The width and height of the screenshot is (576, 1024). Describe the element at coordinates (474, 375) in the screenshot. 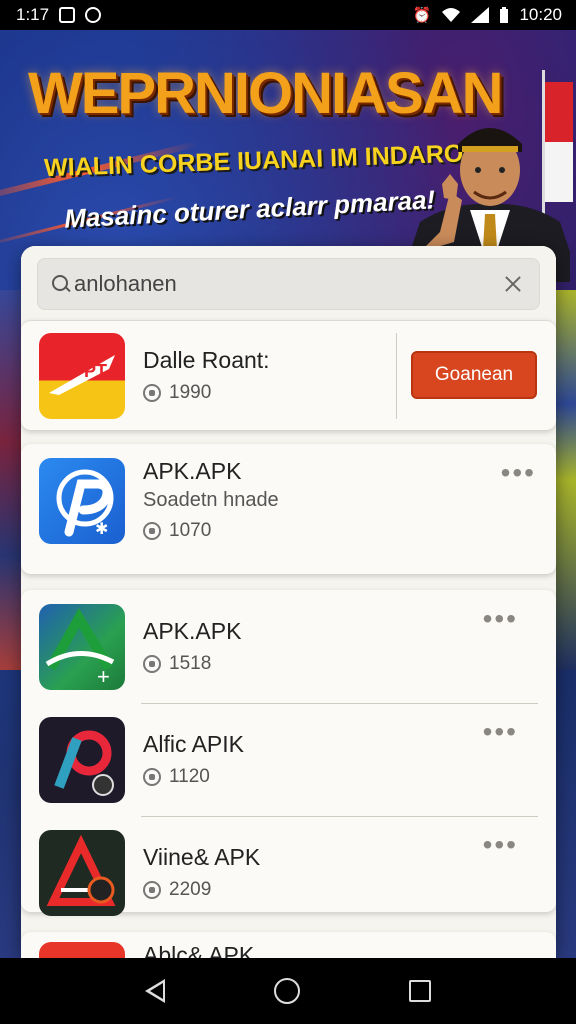

I see `get-button: Goanean` at that location.